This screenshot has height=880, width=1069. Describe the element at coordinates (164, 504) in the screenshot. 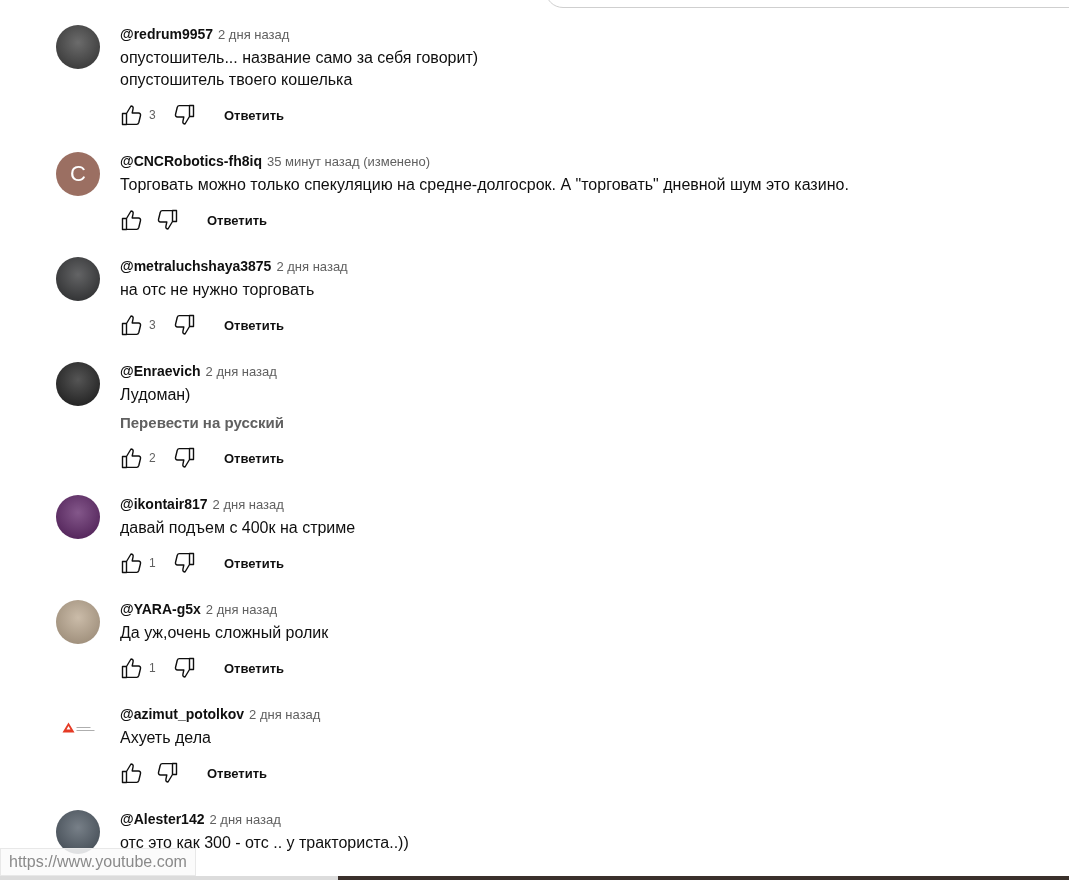

I see `author-name: @ikontair817` at that location.